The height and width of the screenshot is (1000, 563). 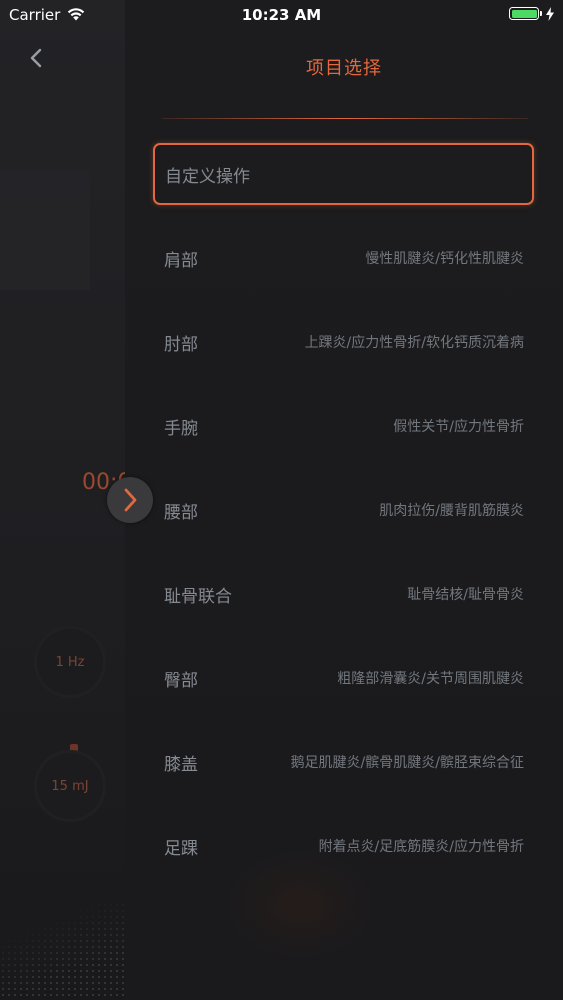 I want to click on list-item-name: 肩部, so click(x=181, y=260).